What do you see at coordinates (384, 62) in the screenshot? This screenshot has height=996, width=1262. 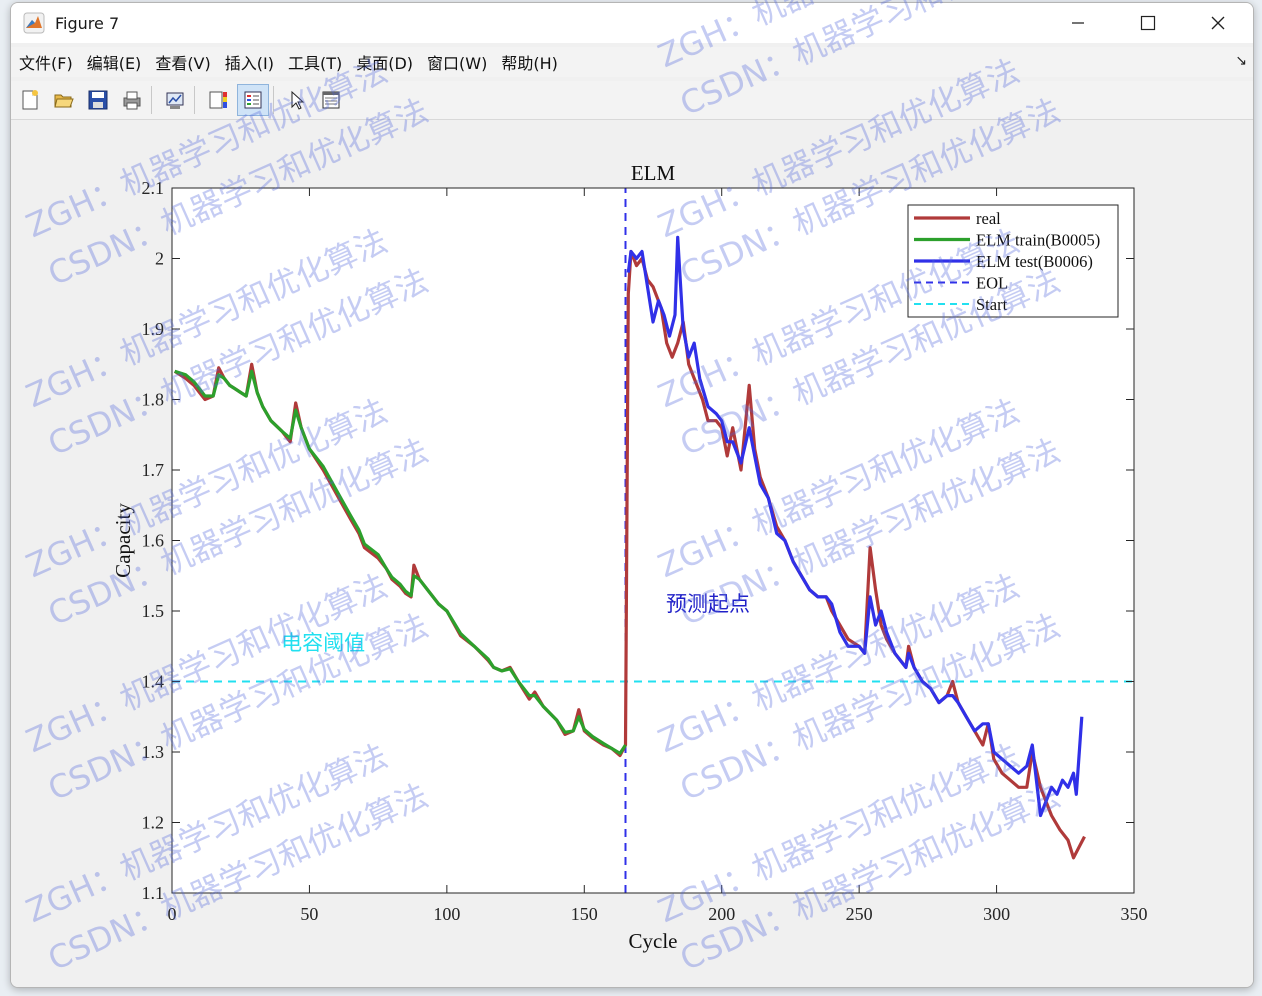 I see `menu-desktop: 桌面(D)` at bounding box center [384, 62].